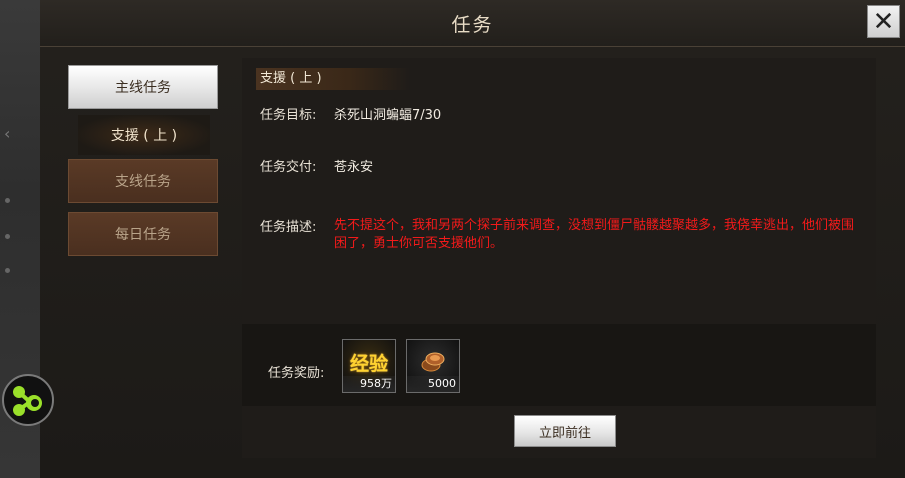  I want to click on gold-coin-icon, so click(433, 362).